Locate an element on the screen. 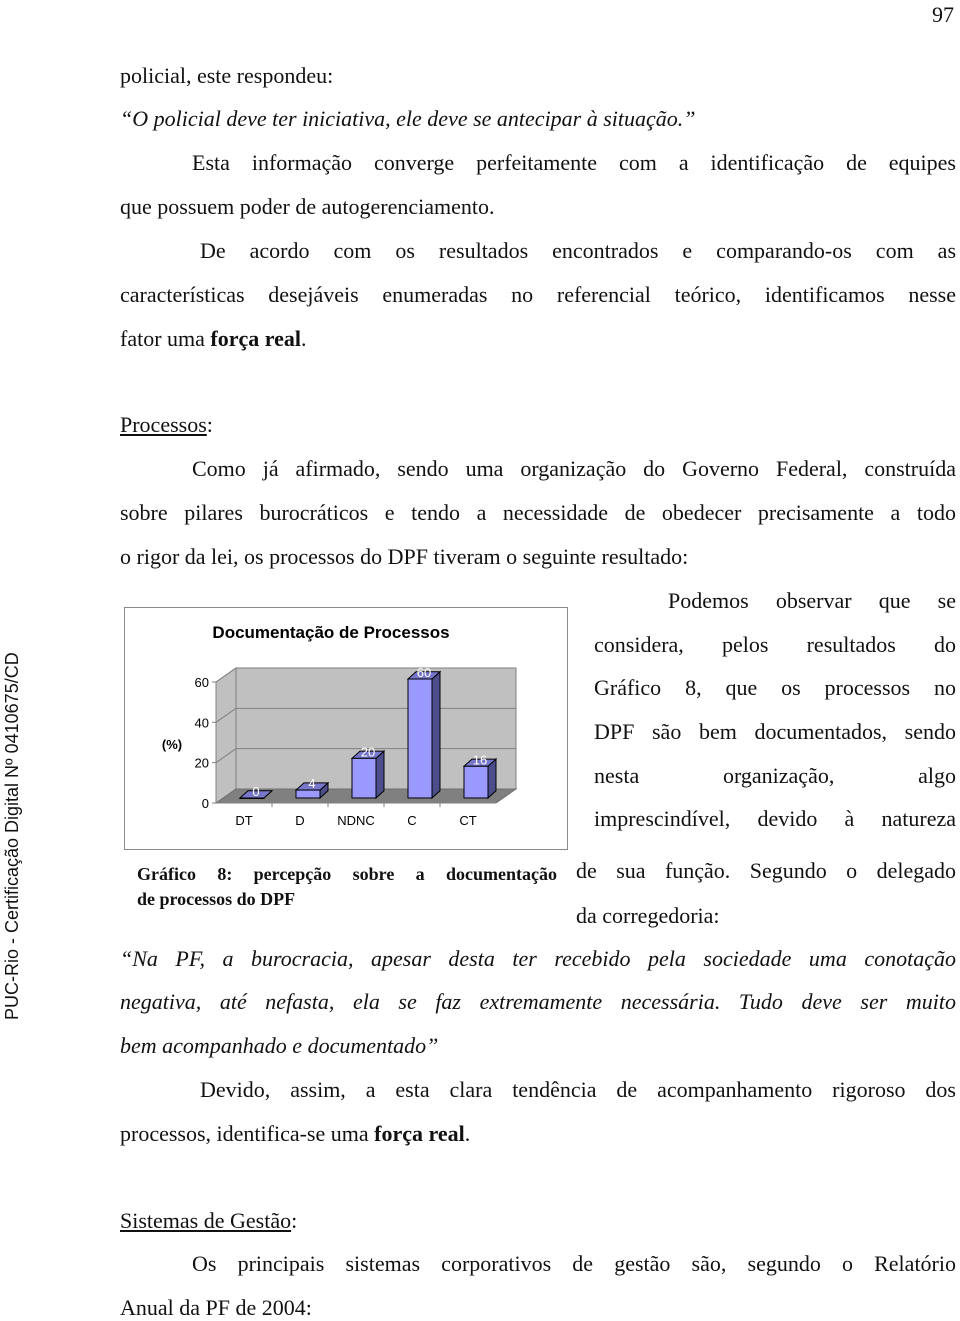 The height and width of the screenshot is (1321, 960). y-tick-label: 40 is located at coordinates (202, 722).